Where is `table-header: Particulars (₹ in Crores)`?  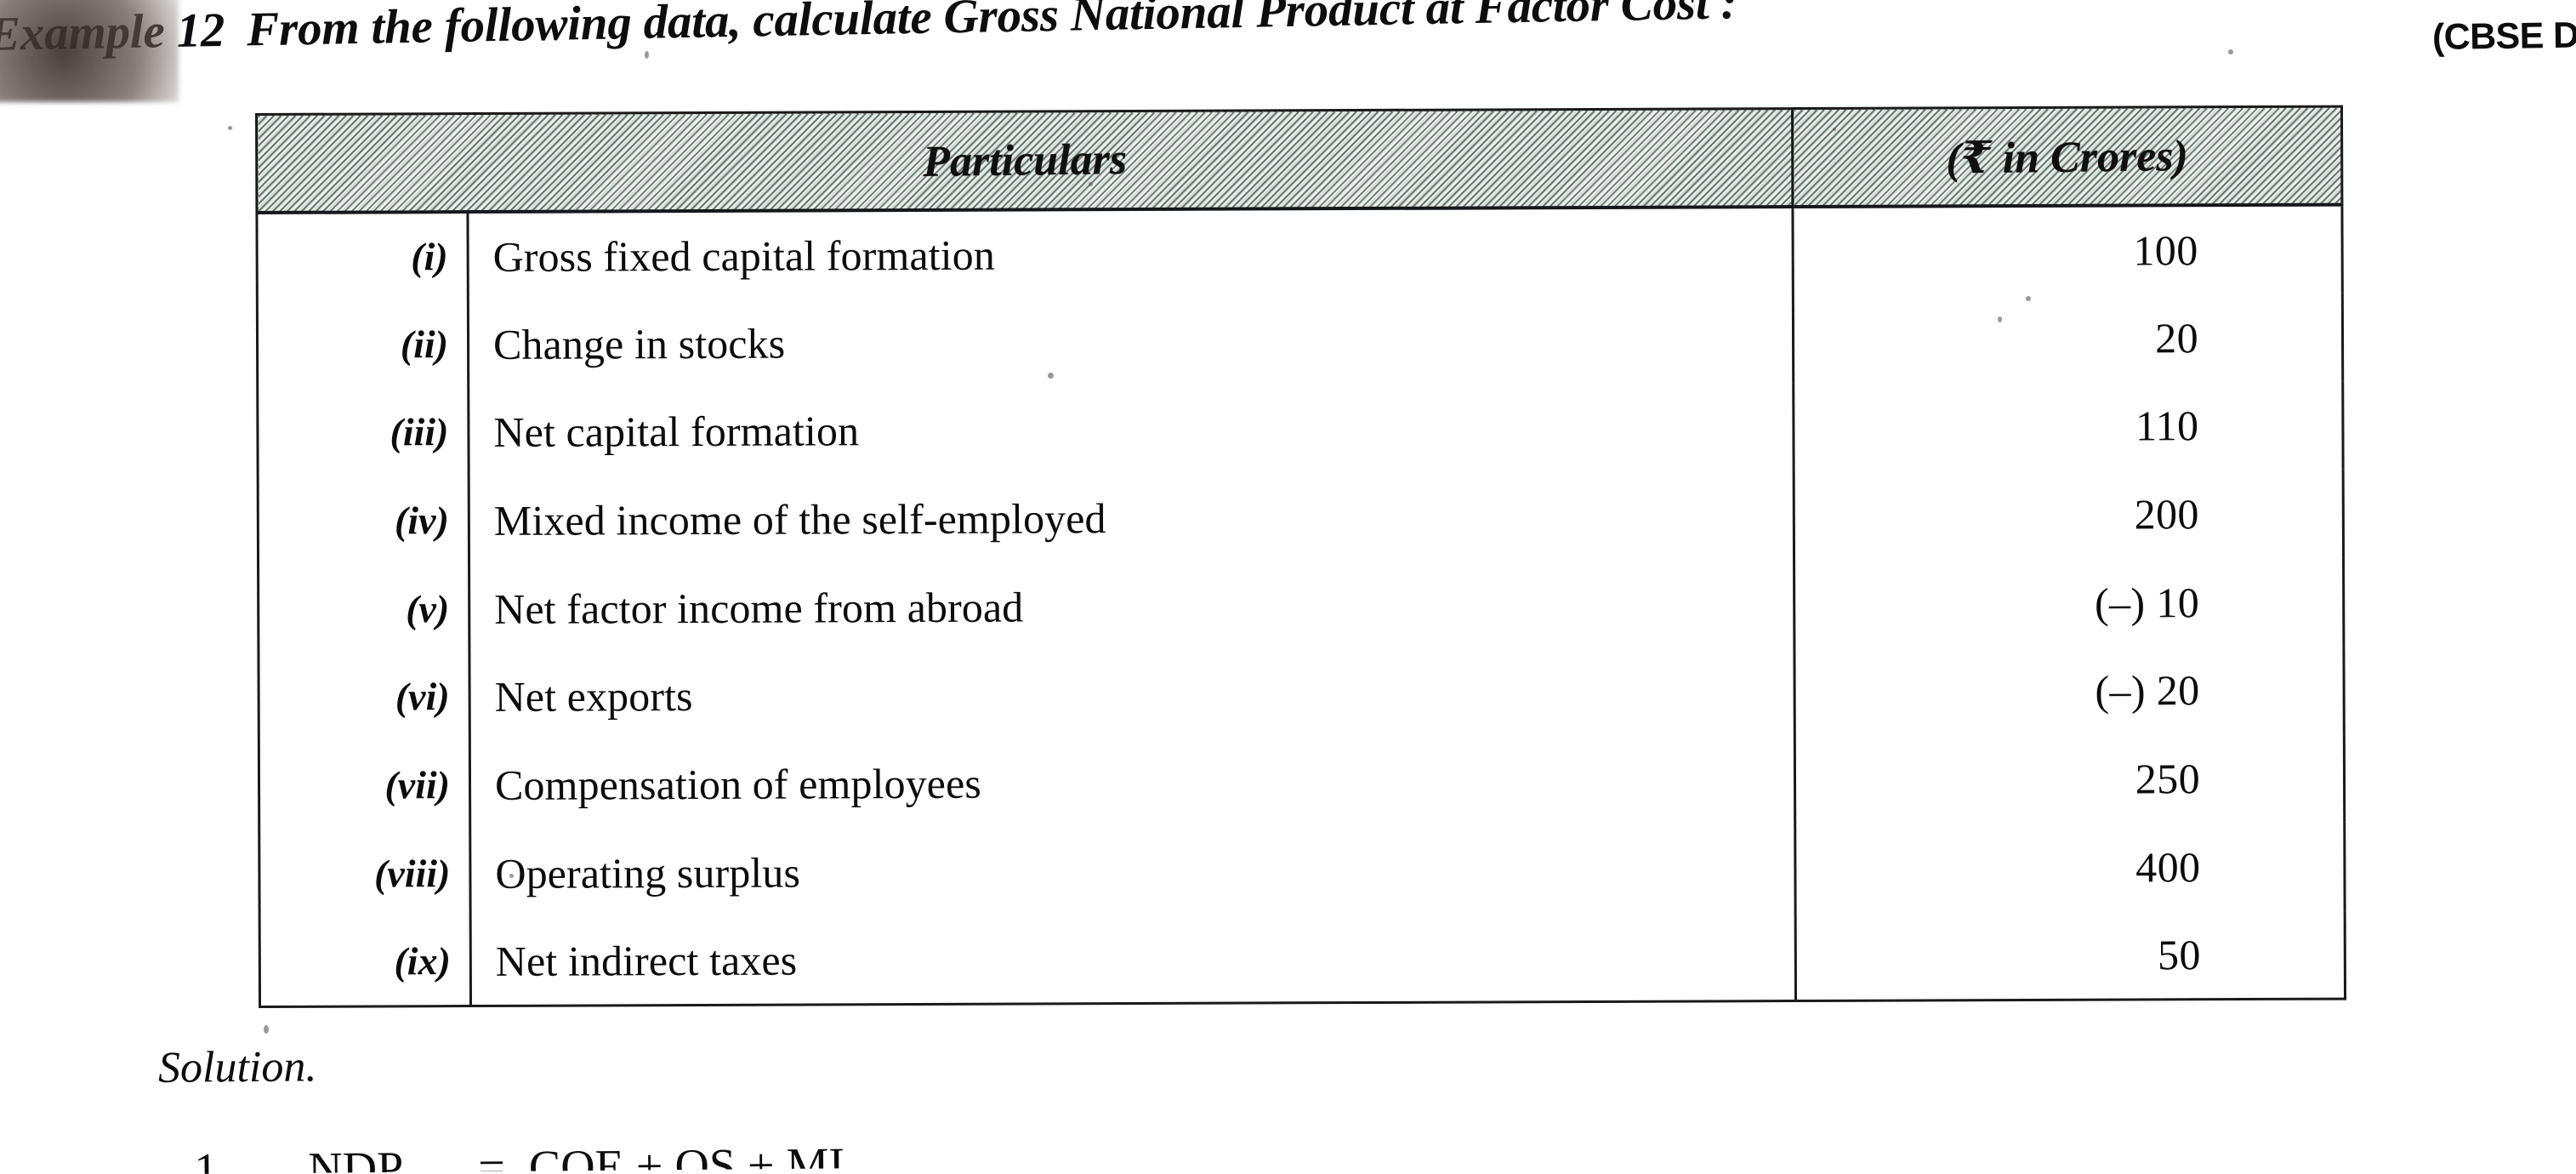 table-header: Particulars (₹ in Crores) is located at coordinates (1299, 159).